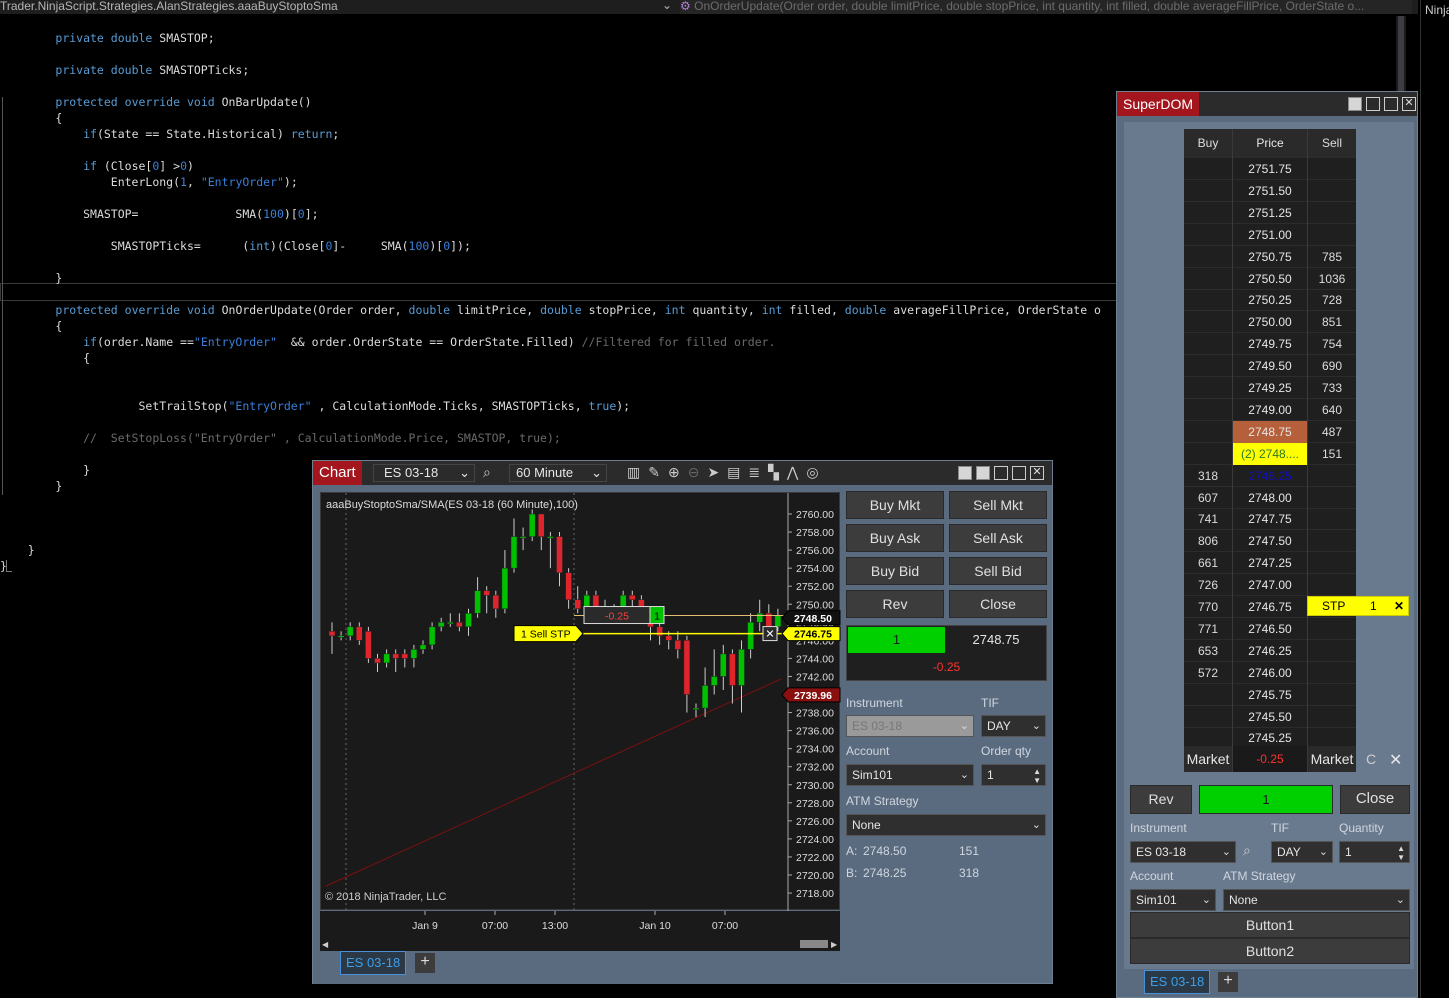 The image size is (1449, 998). Describe the element at coordinates (895, 571) in the screenshot. I see `buy-bid-button: Buy Bid` at that location.